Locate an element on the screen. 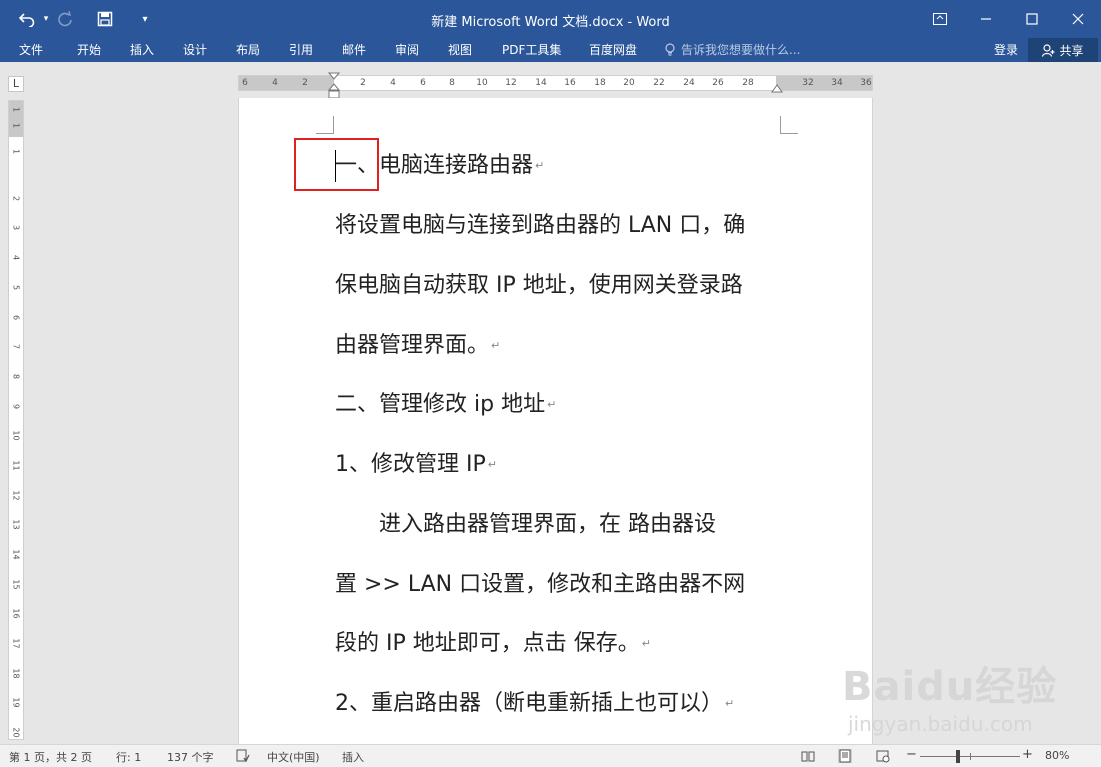 The width and height of the screenshot is (1101, 767). minimize-icon is located at coordinates (986, 19).